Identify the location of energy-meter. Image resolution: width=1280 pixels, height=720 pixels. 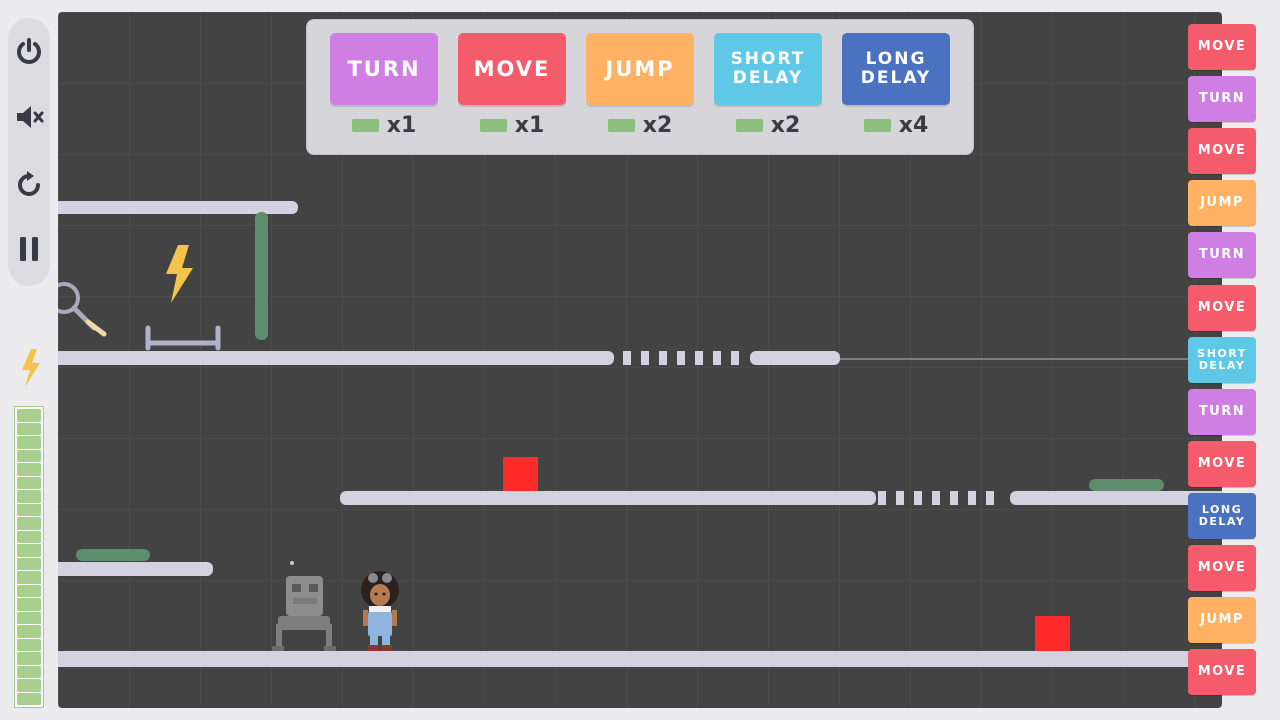
(29, 557).